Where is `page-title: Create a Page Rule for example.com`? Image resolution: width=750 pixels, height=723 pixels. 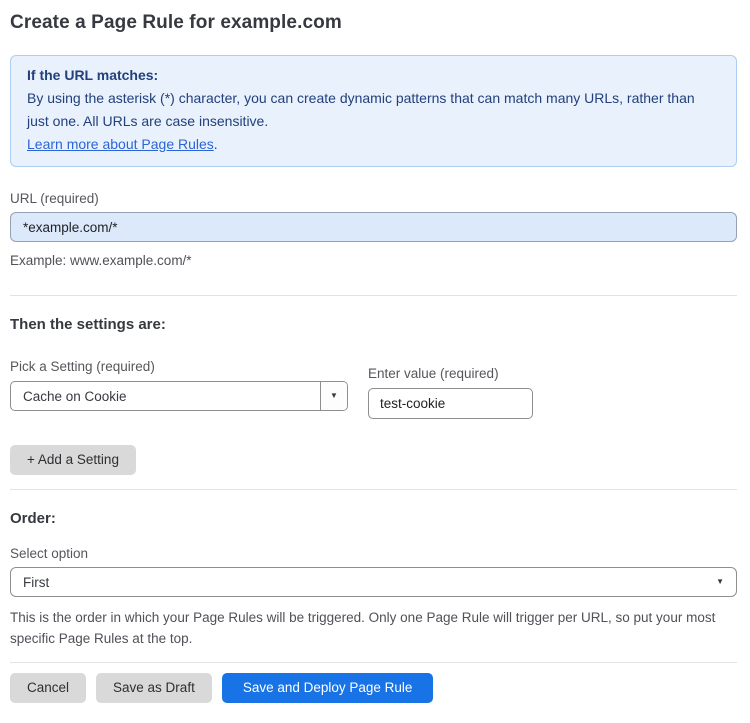 page-title: Create a Page Rule for example.com is located at coordinates (176, 22).